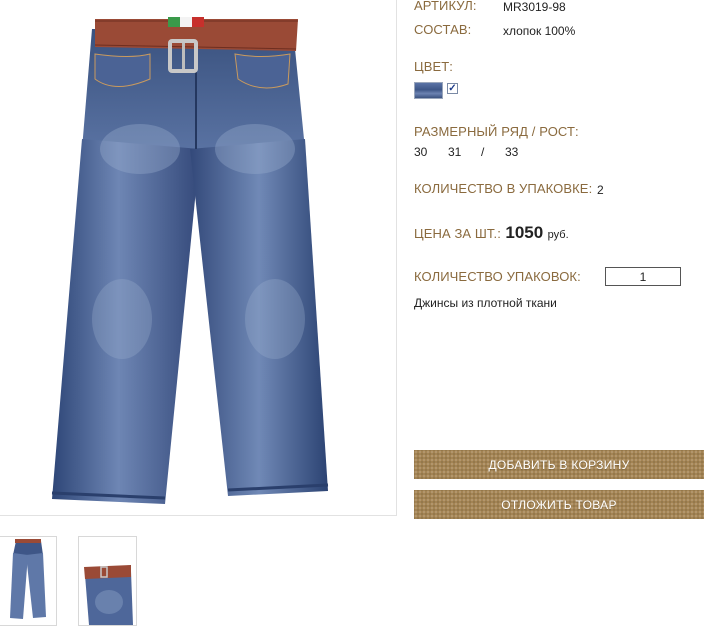 This screenshot has width=711, height=626. Describe the element at coordinates (559, 504) in the screenshot. I see `postpone-button: ОТЛОЖИТЬ ТОВАР` at that location.